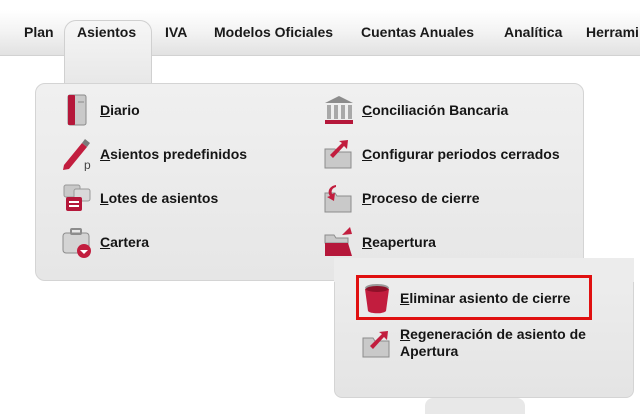  Describe the element at coordinates (475, 406) in the screenshot. I see `submenu-bottom-tab` at that location.